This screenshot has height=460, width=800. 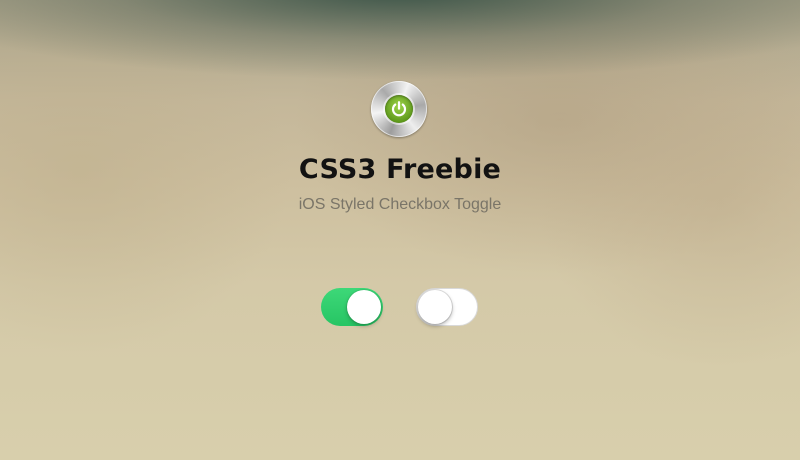 I want to click on power-icon, so click(x=399, y=109).